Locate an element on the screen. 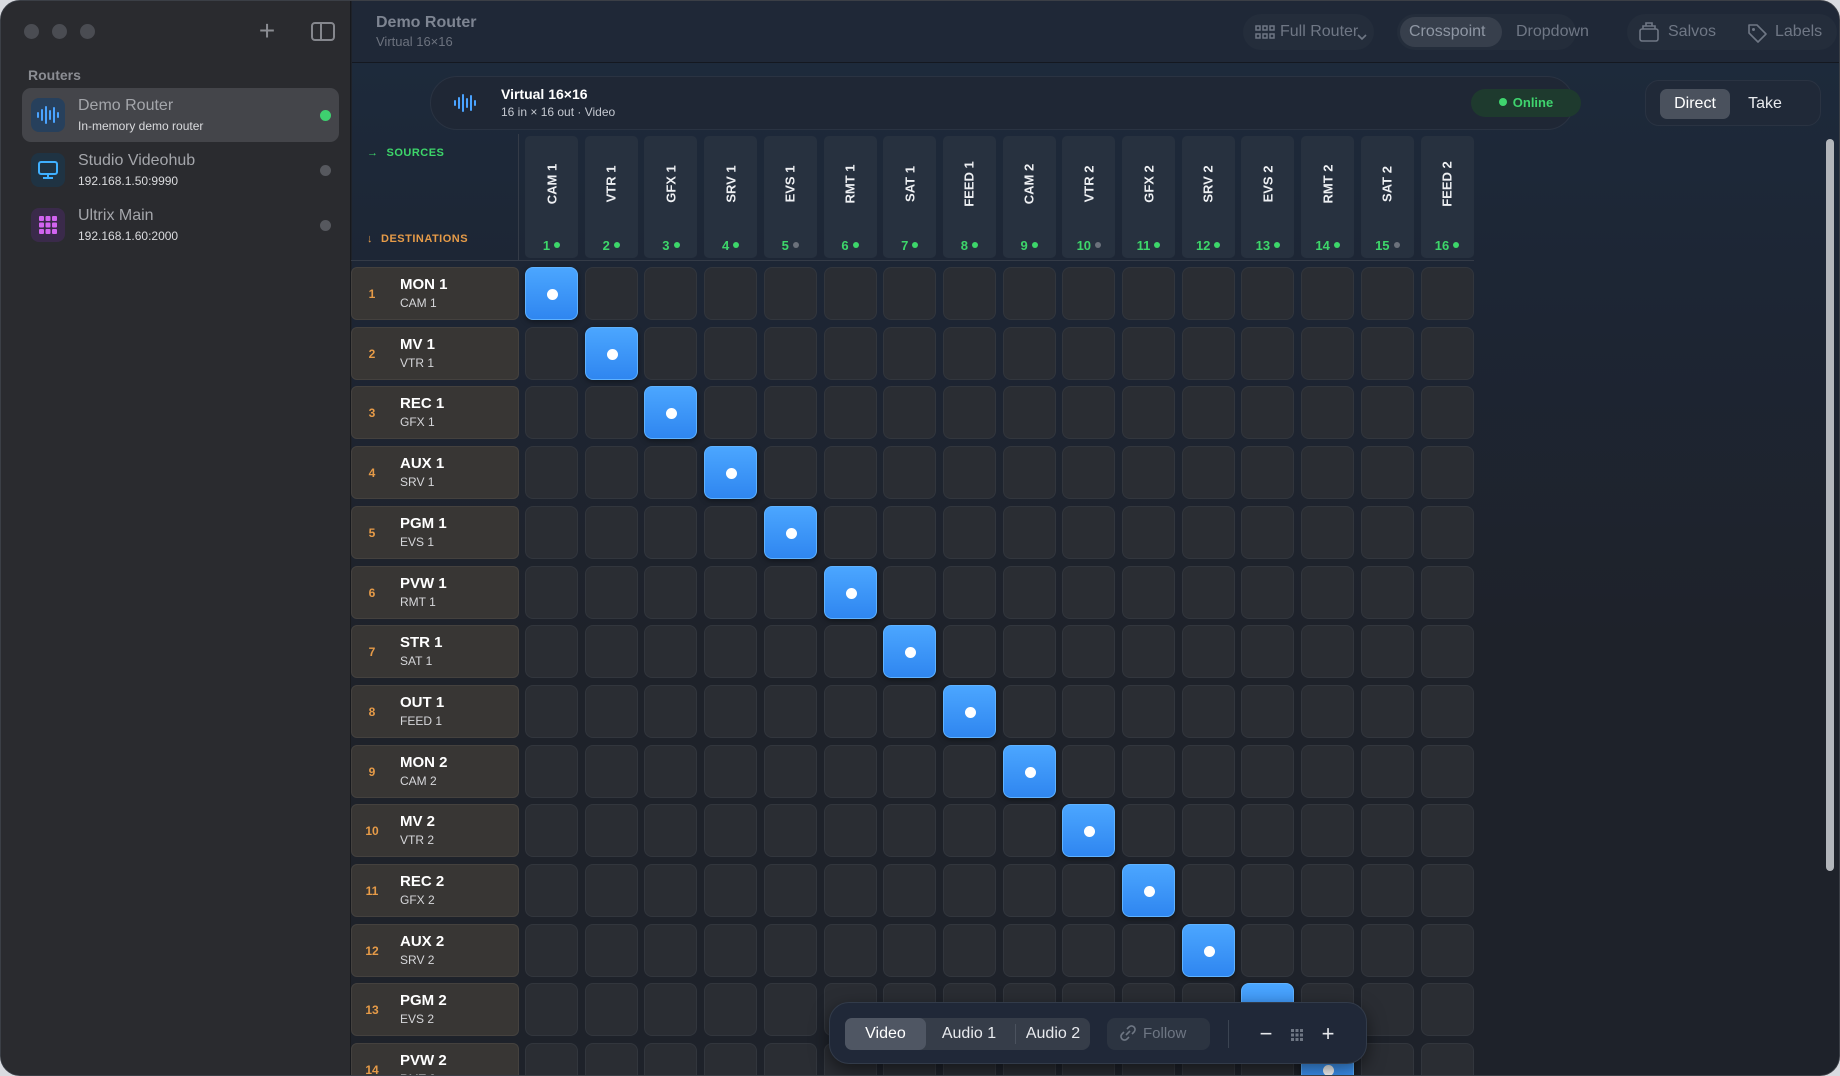 The image size is (1840, 1076). source-column-3: GFX 1 3 is located at coordinates (671, 197).